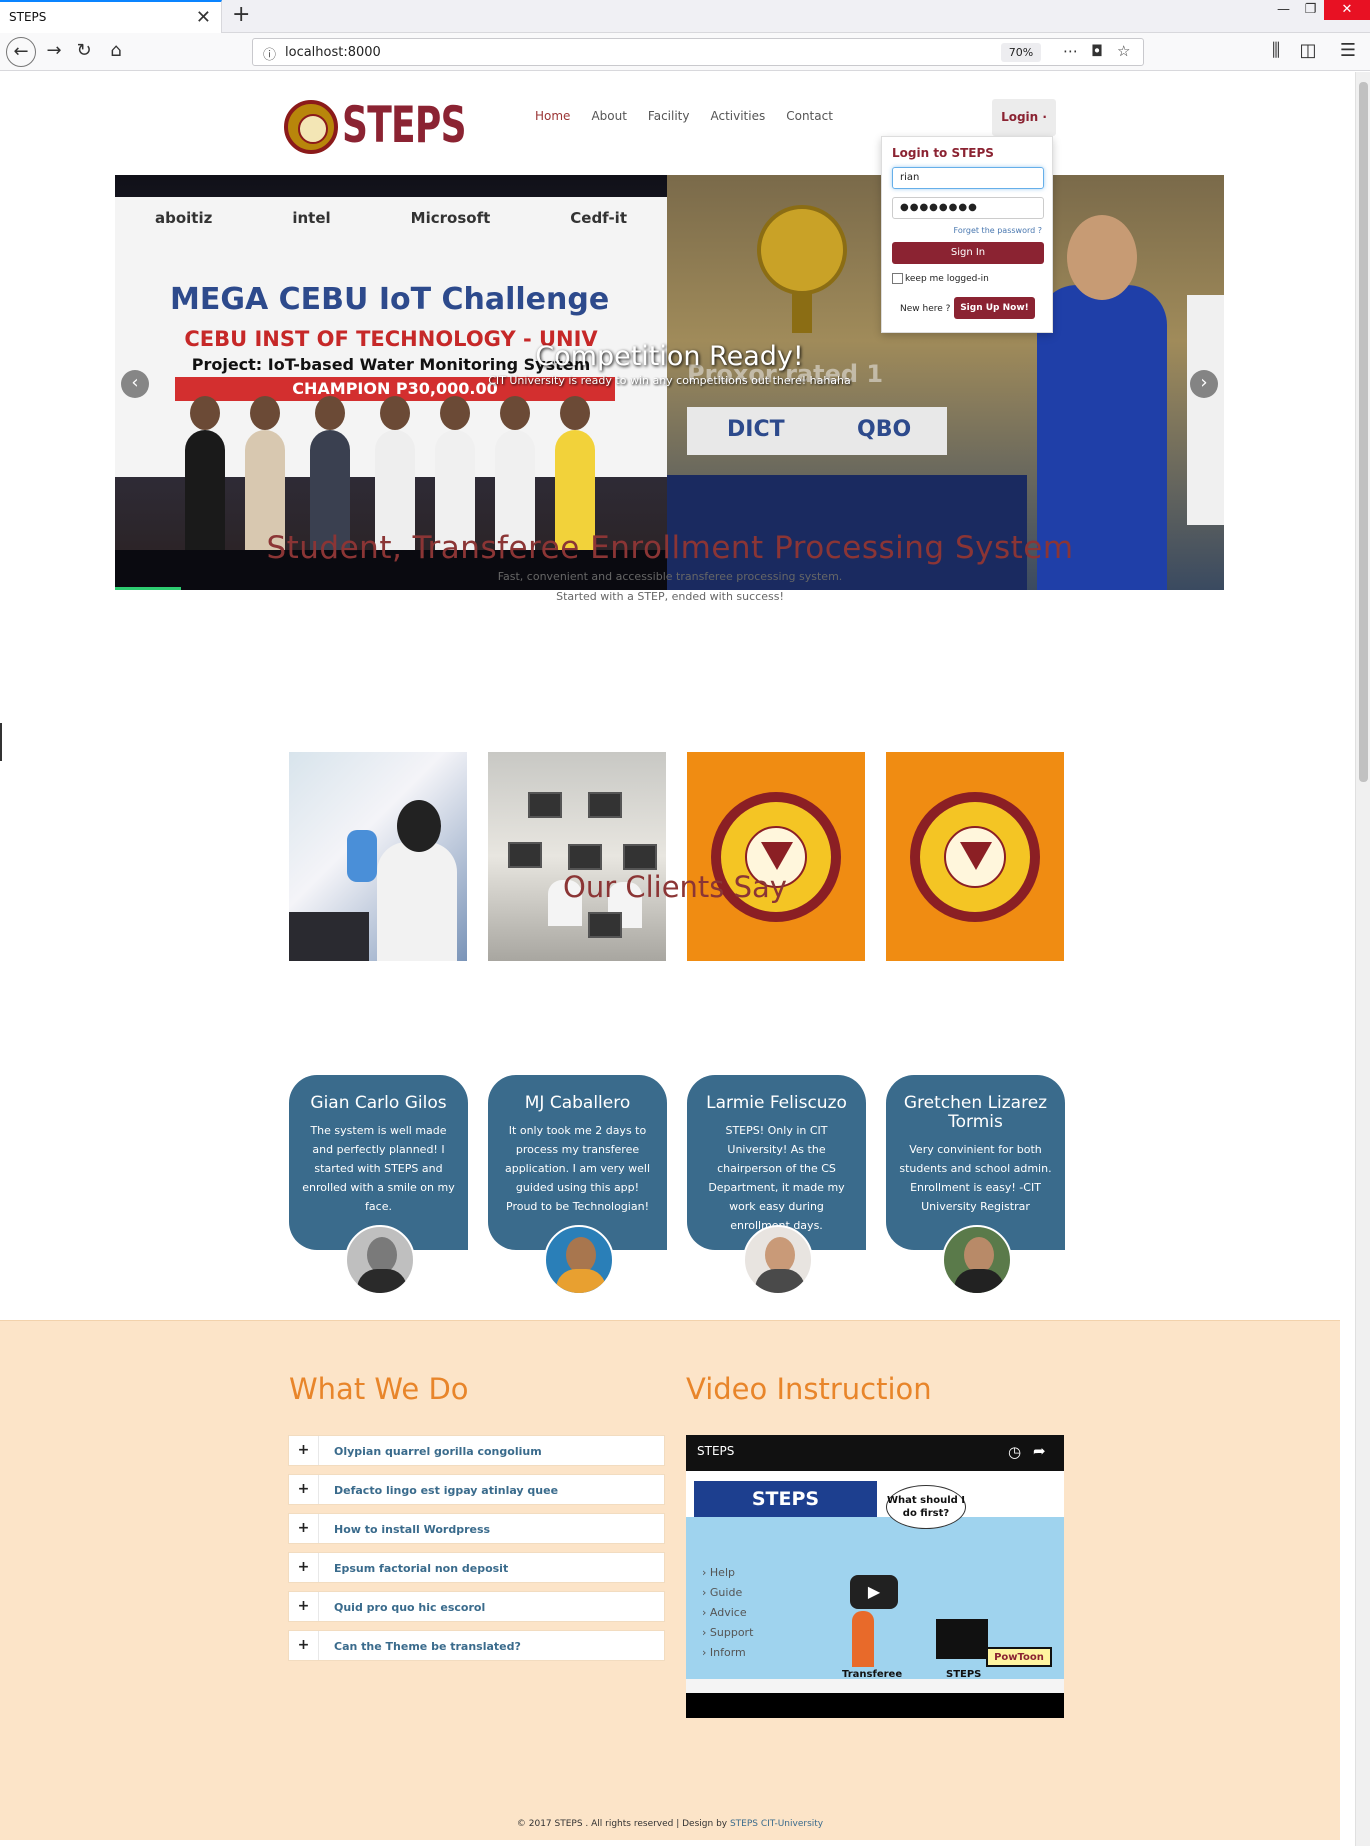 Image resolution: width=1370 pixels, height=1846 pixels. What do you see at coordinates (722, 1592) in the screenshot?
I see `video-menu-item: › Guide` at bounding box center [722, 1592].